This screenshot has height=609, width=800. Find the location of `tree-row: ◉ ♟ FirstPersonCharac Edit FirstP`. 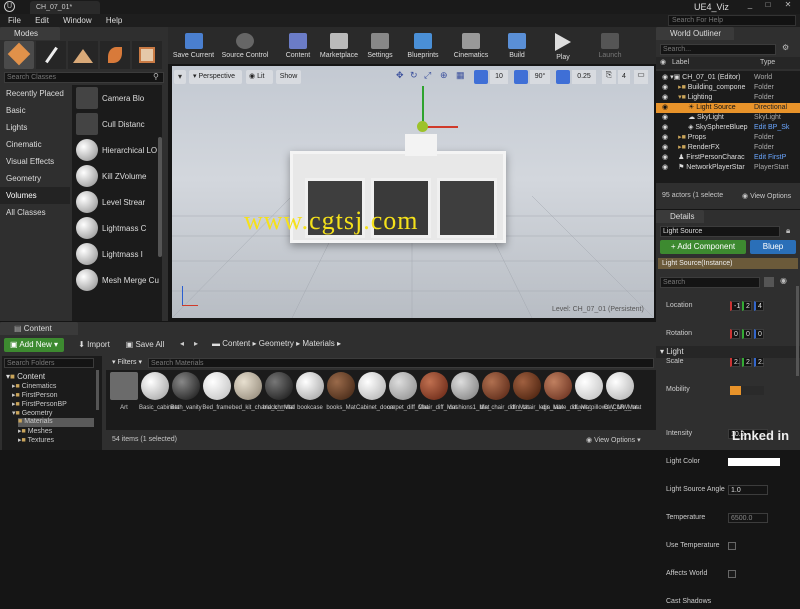

tree-row: ◉ ♟ FirstPersonCharac Edit FirstP is located at coordinates (728, 158).